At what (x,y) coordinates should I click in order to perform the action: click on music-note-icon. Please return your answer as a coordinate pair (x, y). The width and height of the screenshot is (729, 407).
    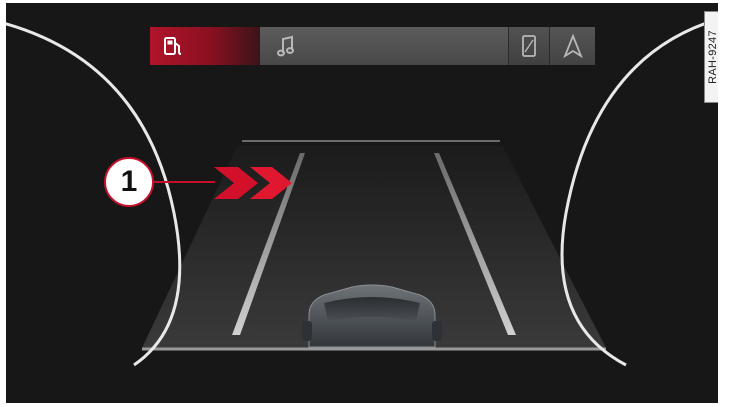
    Looking at the image, I should click on (285, 46).